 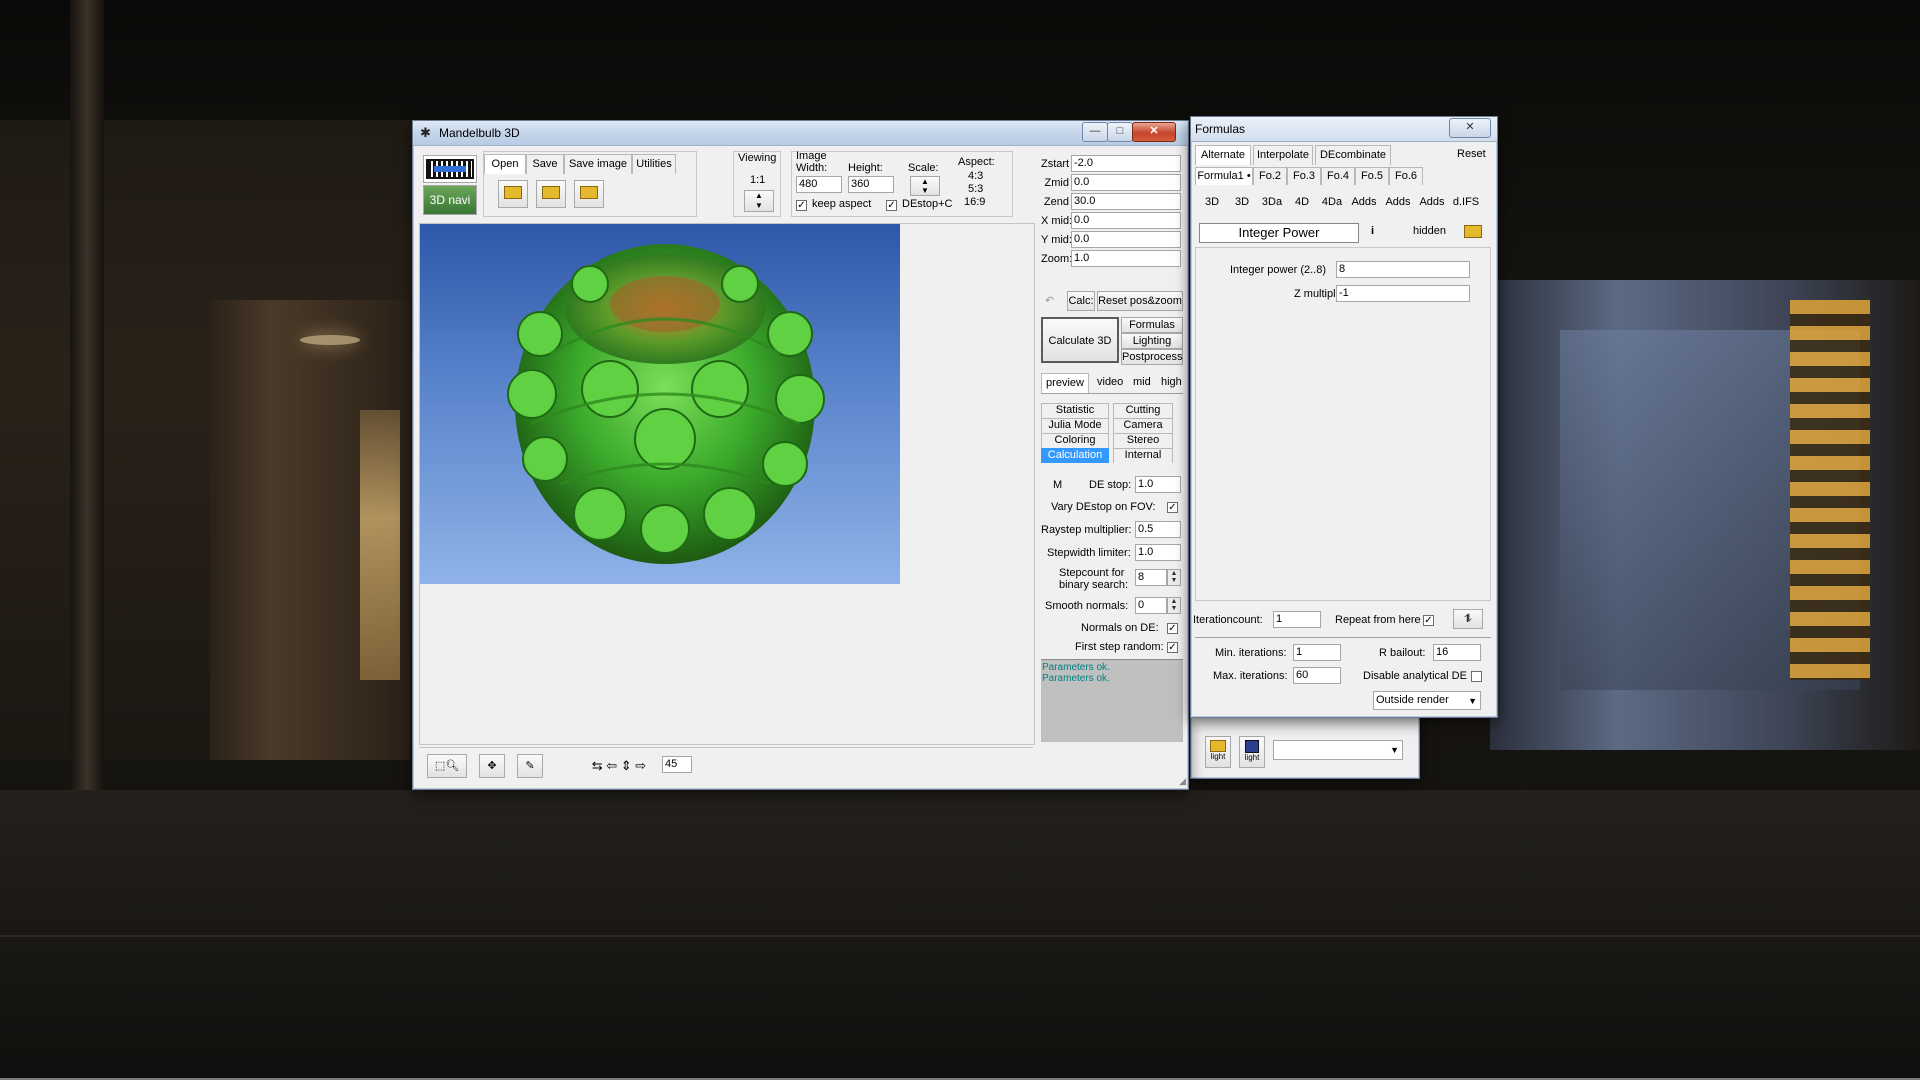 I want to click on undo-icon: ↶, so click(x=1049, y=300).